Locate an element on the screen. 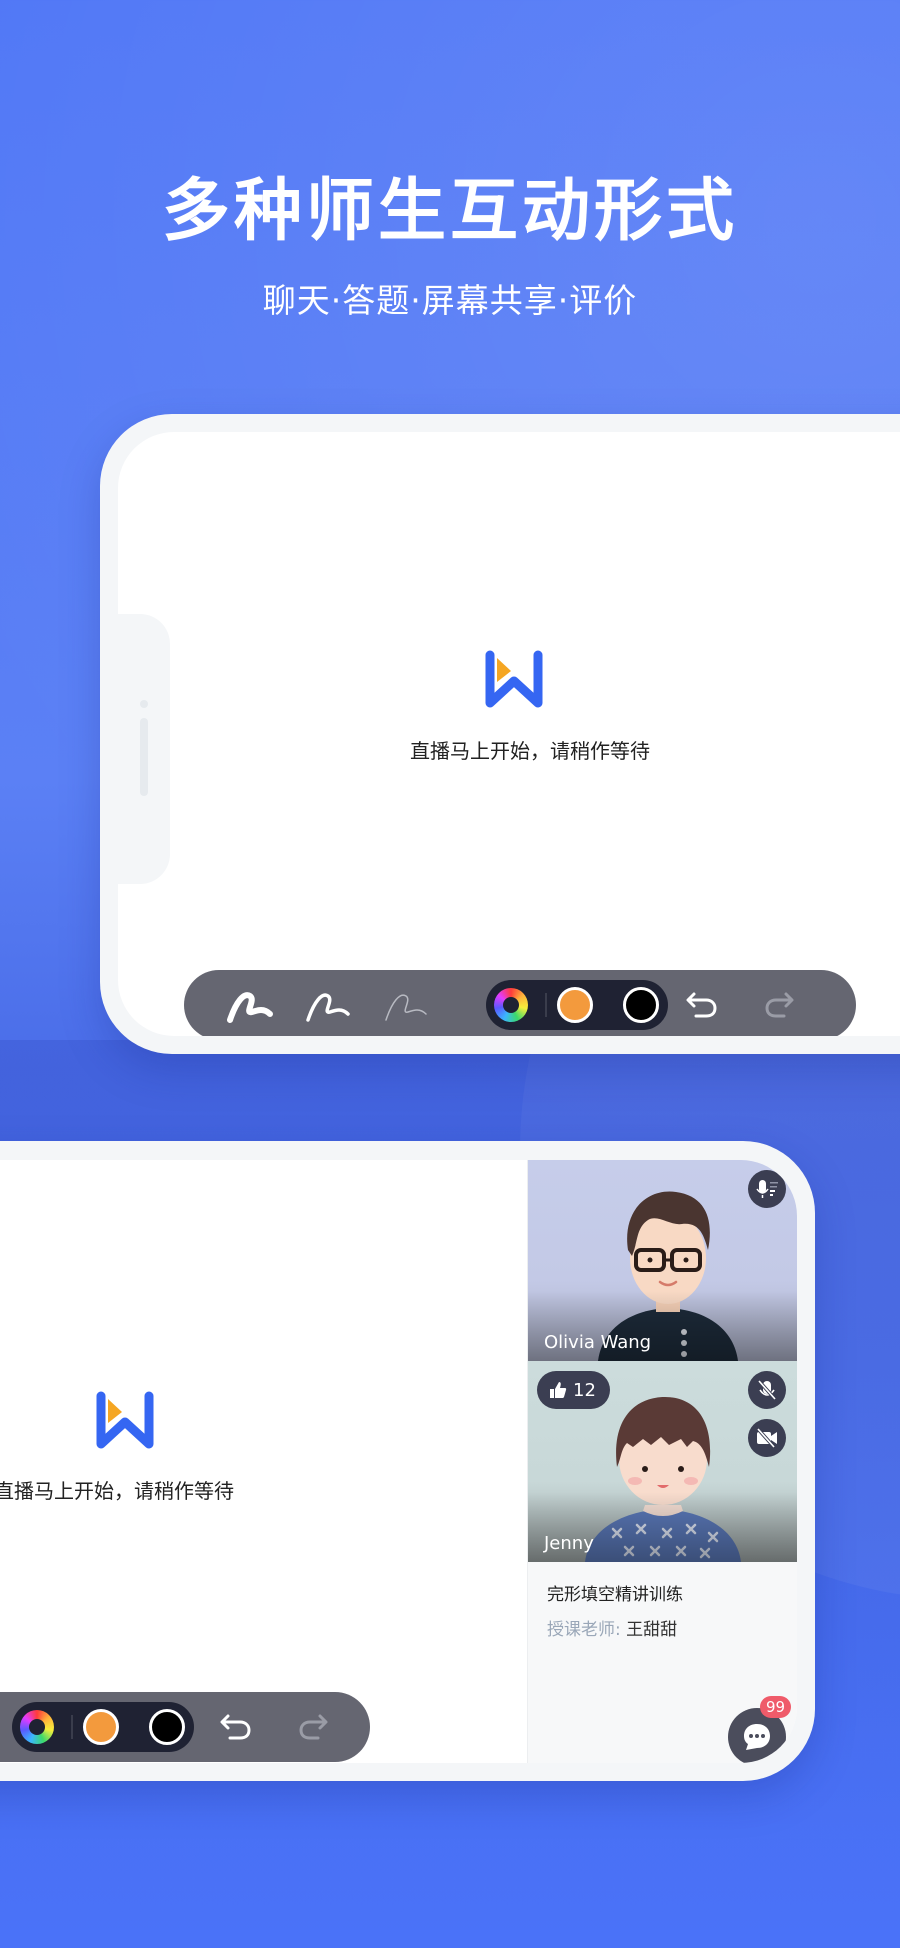 This screenshot has width=900, height=1948. like-count: 12 is located at coordinates (584, 1390).